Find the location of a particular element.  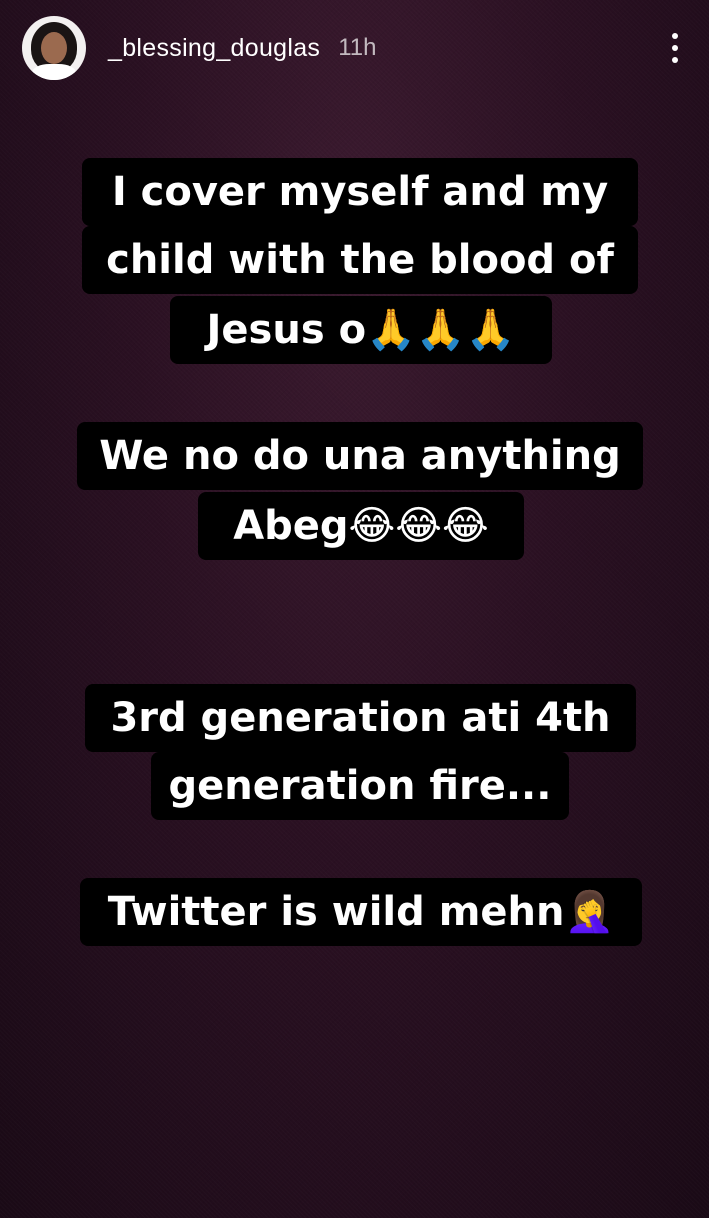

story-header: _blessing_douglas 11h is located at coordinates (354, 48).